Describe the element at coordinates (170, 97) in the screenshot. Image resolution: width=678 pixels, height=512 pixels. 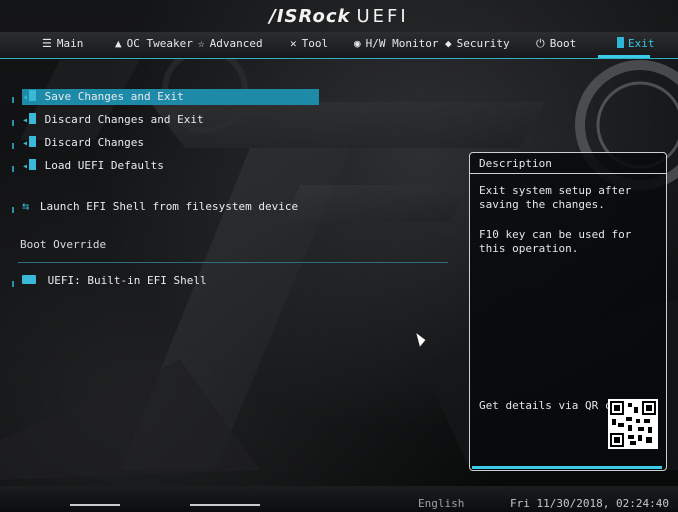
I see `menu-item-save-changes-and-exit: ◂ Save Changes and Exit` at that location.